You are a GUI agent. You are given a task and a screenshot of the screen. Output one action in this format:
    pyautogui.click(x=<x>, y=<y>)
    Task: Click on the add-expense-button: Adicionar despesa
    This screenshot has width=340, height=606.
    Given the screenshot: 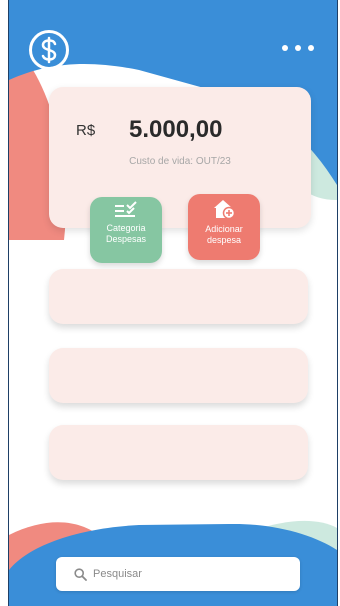 What is the action you would take?
    pyautogui.click(x=224, y=227)
    